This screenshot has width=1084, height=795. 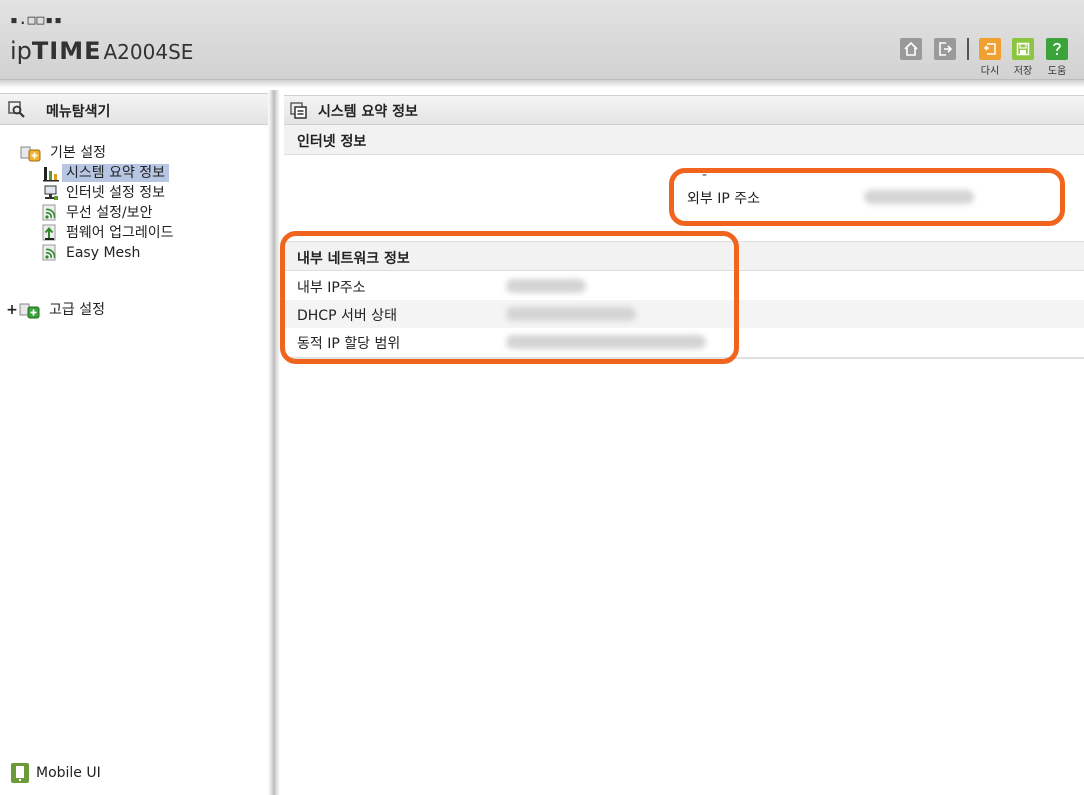 I want to click on sidebar-group-basic-label: 기본 설정, so click(x=78, y=153).